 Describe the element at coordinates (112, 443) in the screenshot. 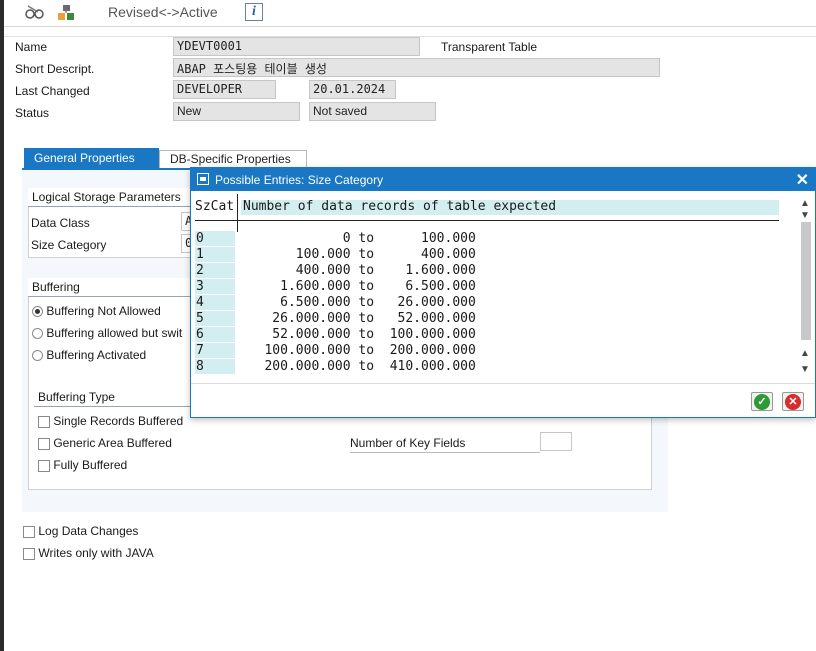

I see `generic-area-label: Generic Area Buffered` at that location.